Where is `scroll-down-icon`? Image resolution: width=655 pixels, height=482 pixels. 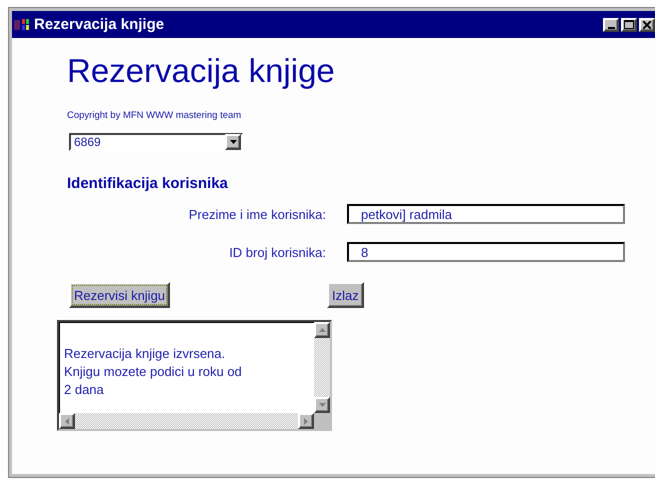 scroll-down-icon is located at coordinates (322, 405).